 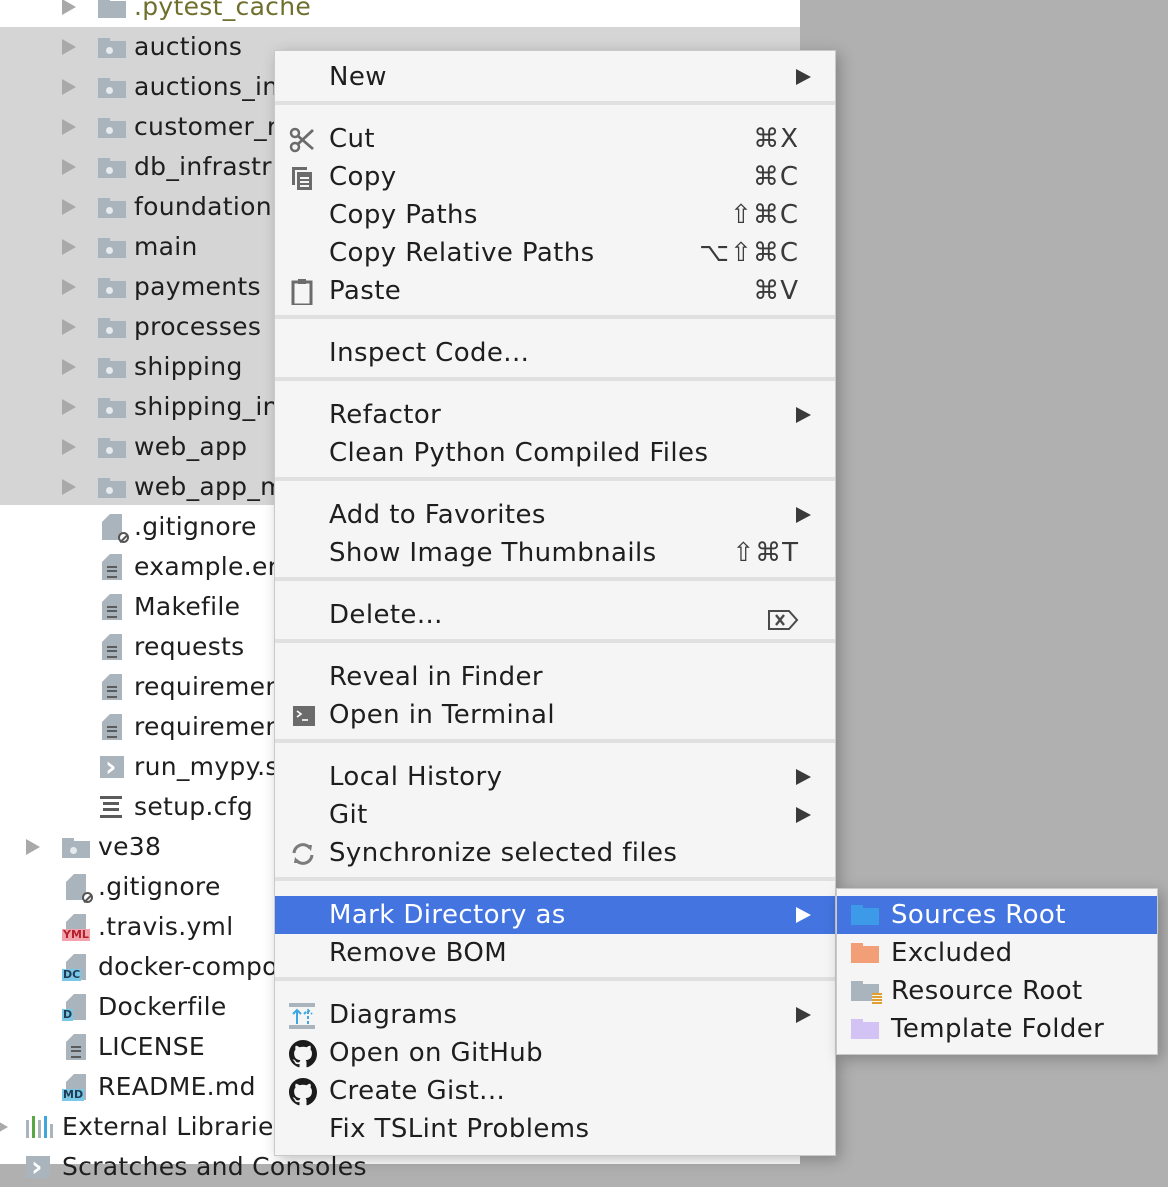 What do you see at coordinates (303, 715) in the screenshot?
I see `terminal-icon` at bounding box center [303, 715].